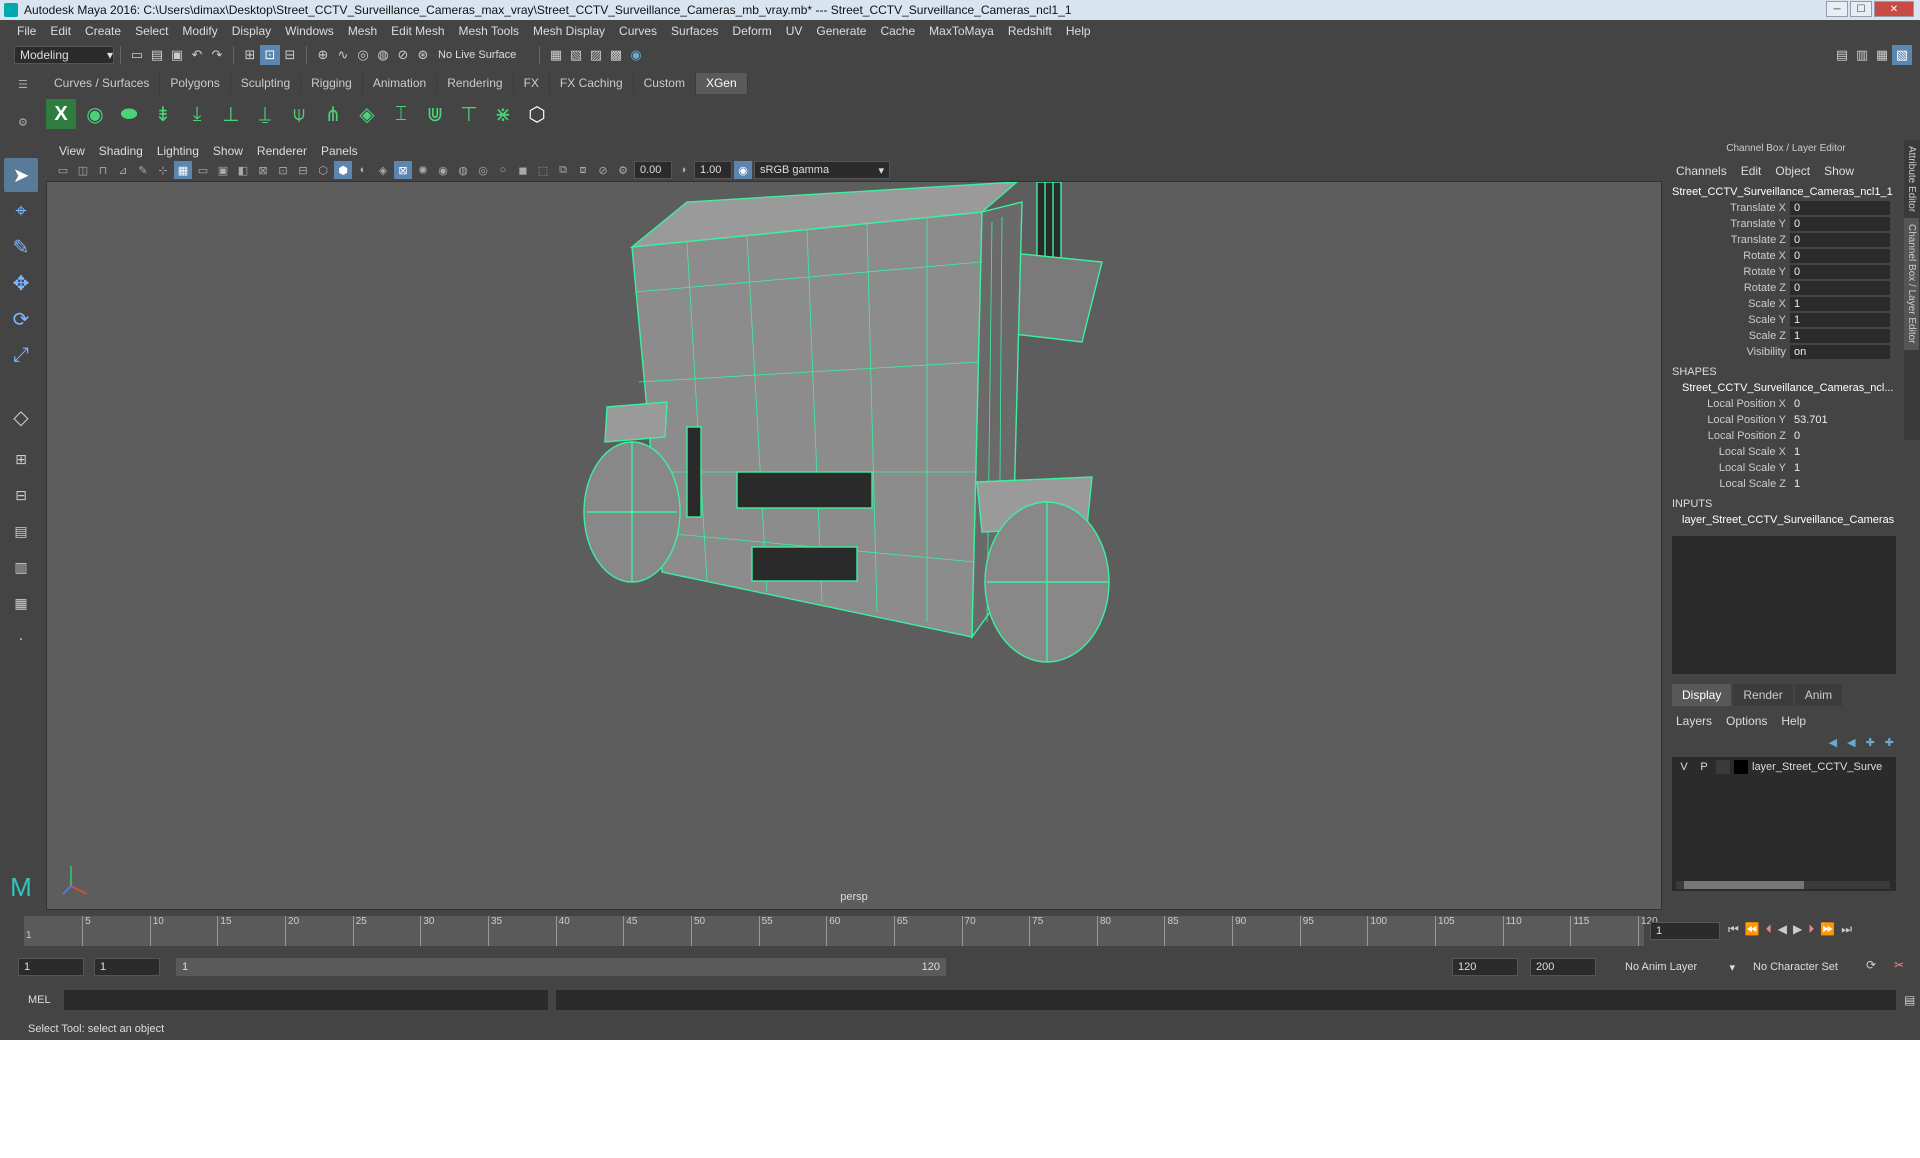 This screenshot has height=1158, width=1920. I want to click on go-to-end-icon: ⏭, so click(1846, 929).